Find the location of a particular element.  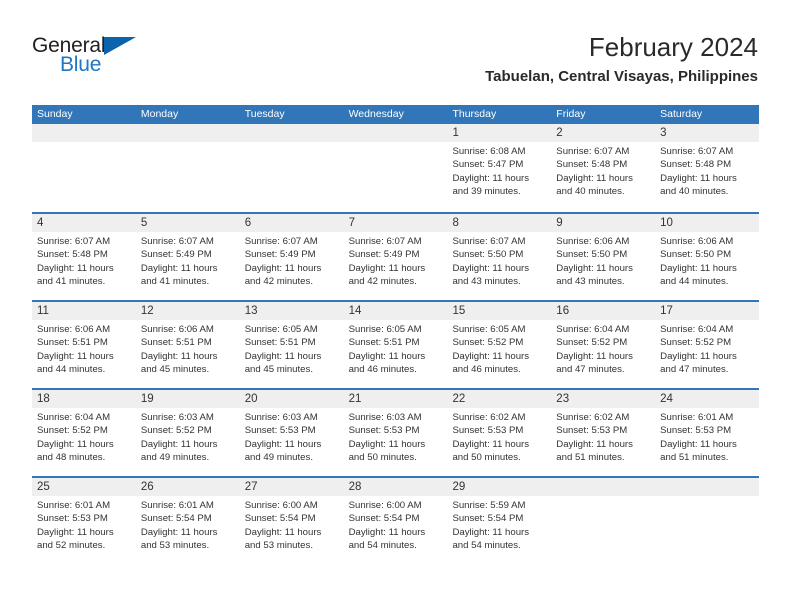

day-detail-line: and 51 minutes. is located at coordinates (590, 458).